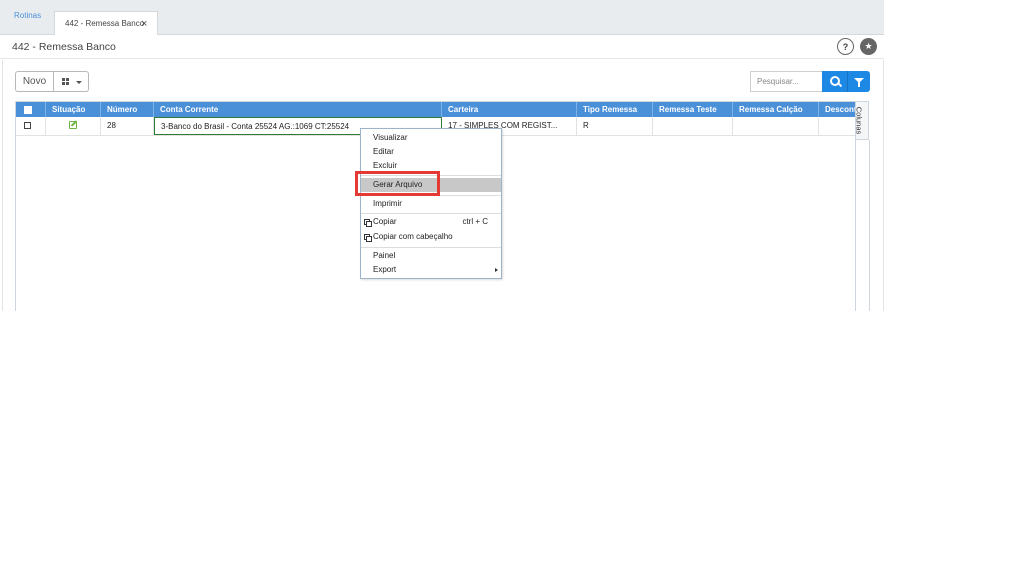  I want to click on menu-item-copiar-label: Copiar, so click(385, 221).